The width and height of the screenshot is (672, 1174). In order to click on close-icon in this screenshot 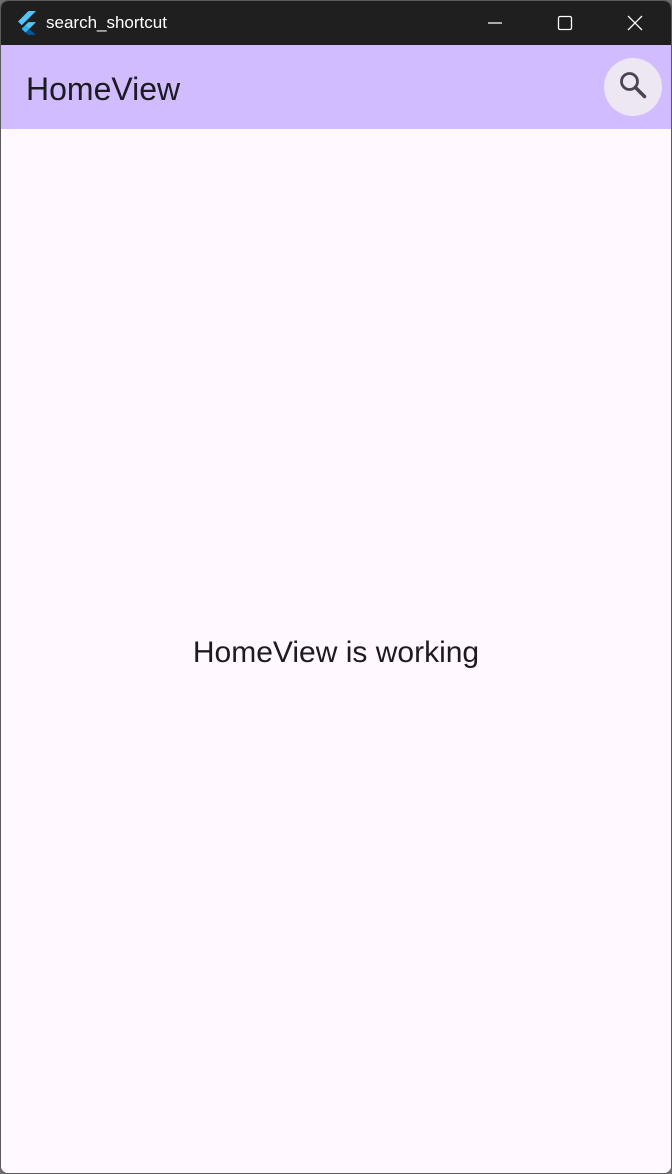, I will do `click(635, 23)`.